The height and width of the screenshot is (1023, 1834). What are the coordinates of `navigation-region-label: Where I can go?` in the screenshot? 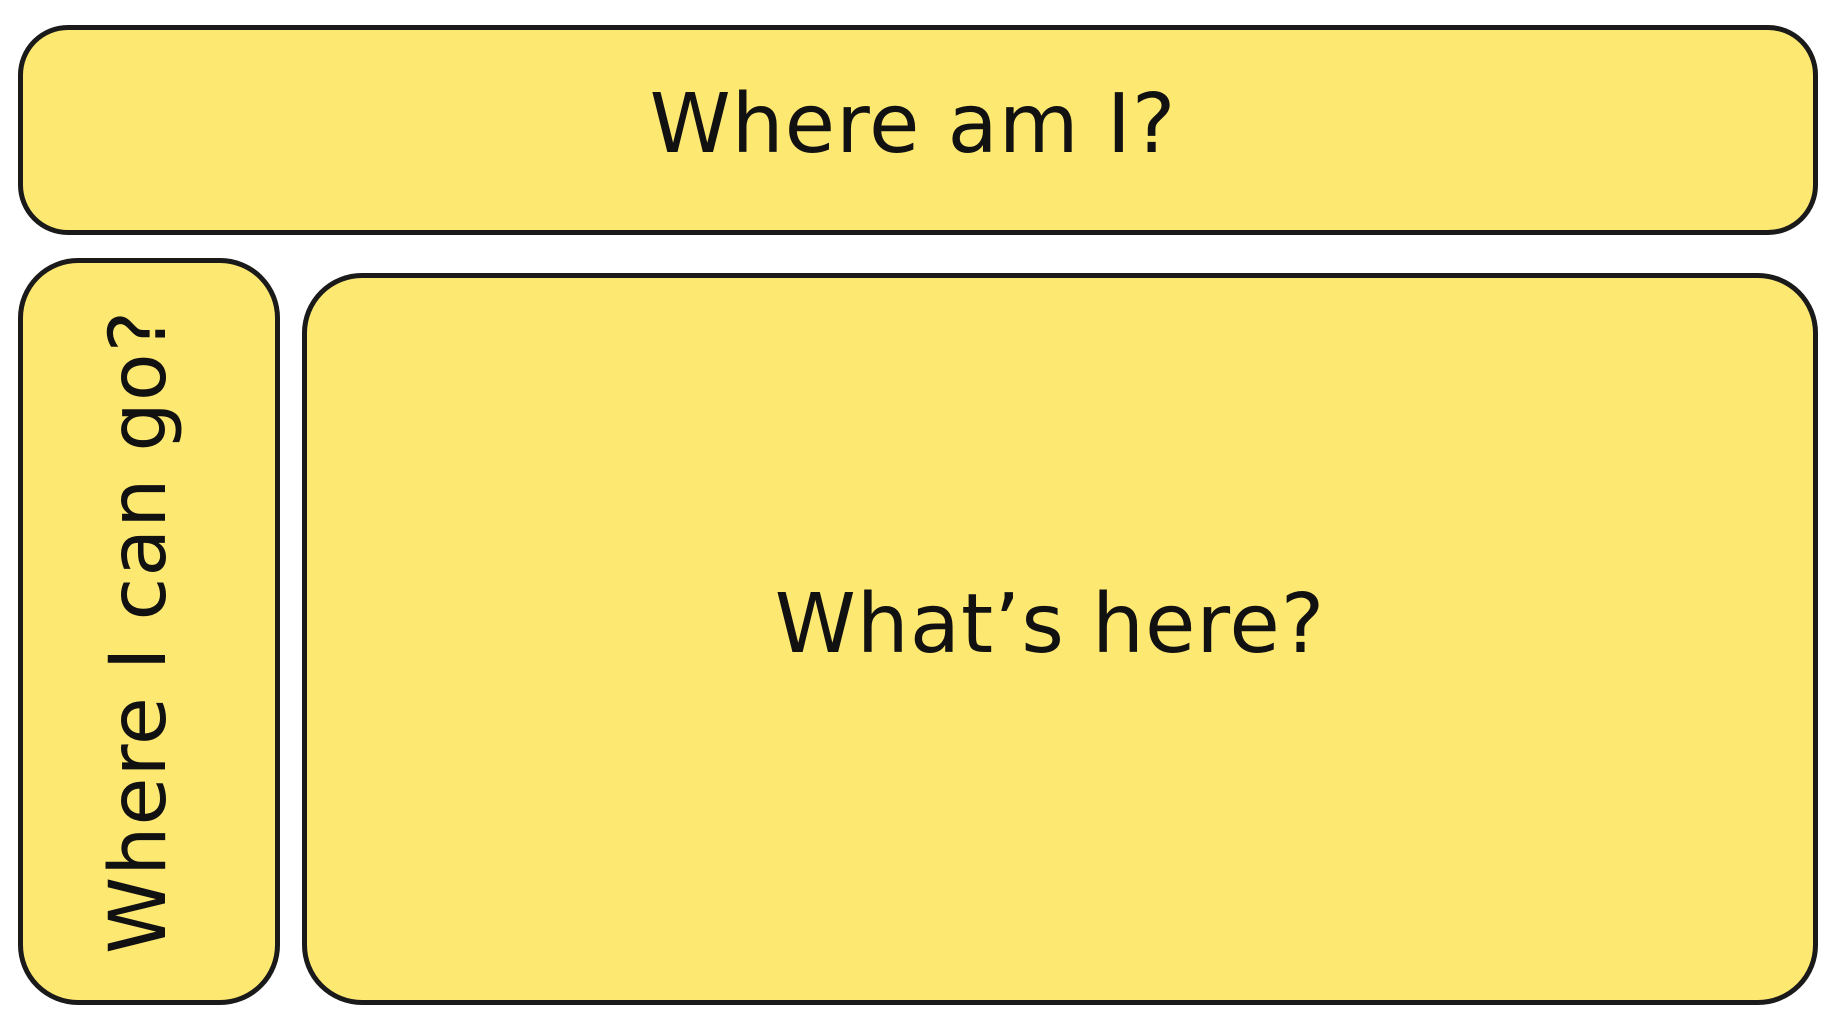 It's located at (139, 631).